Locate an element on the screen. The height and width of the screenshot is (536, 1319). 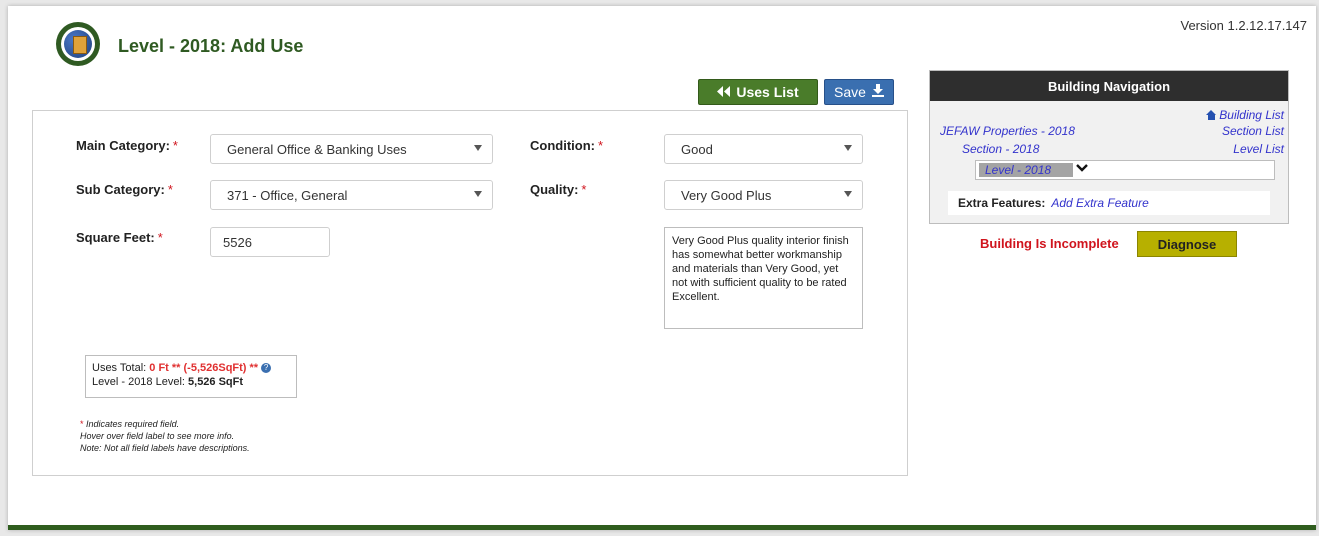
version-label: Version 1.2.12.17.147 is located at coordinates (1244, 25).